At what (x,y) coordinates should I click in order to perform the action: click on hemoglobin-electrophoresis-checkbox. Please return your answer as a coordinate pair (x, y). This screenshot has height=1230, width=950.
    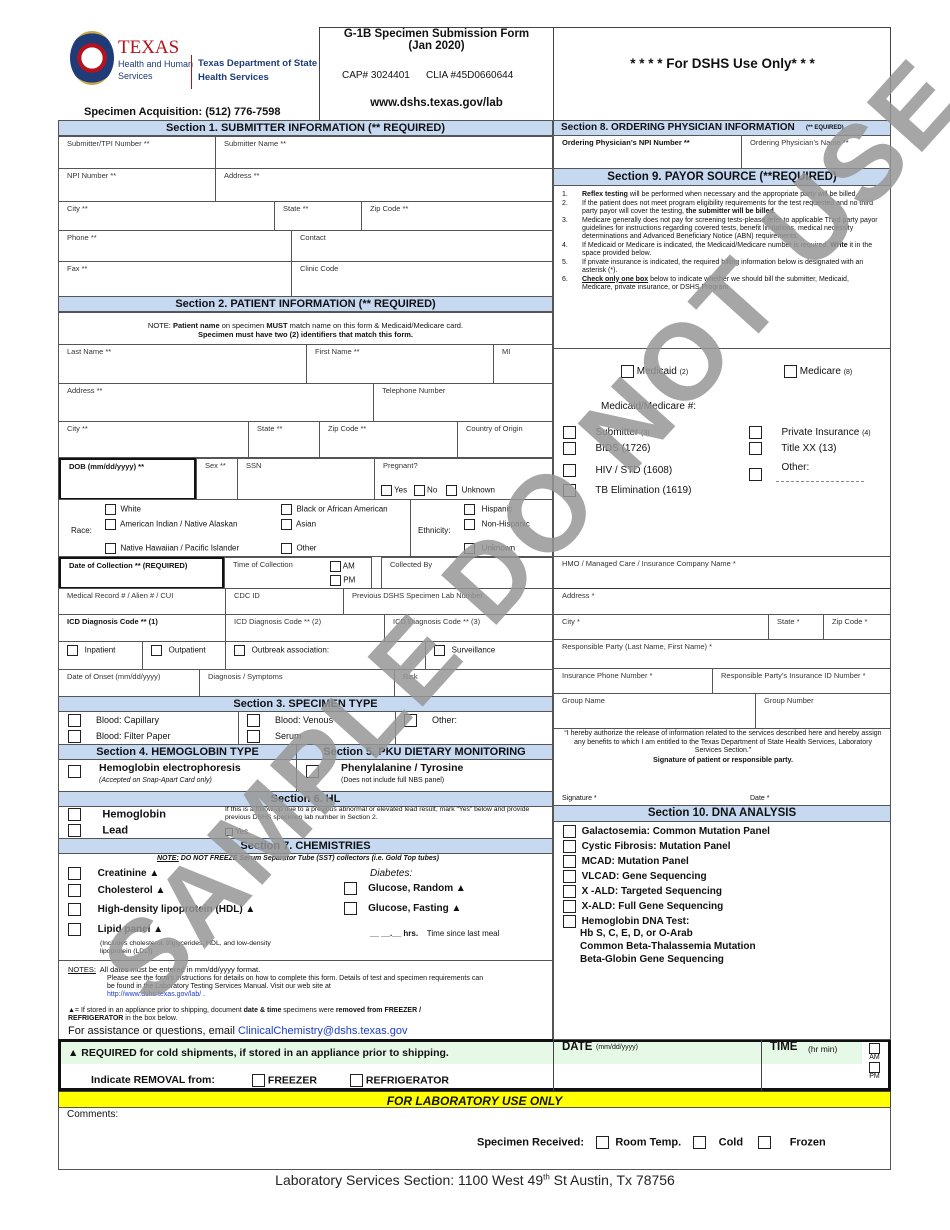
    Looking at the image, I should click on (74, 772).